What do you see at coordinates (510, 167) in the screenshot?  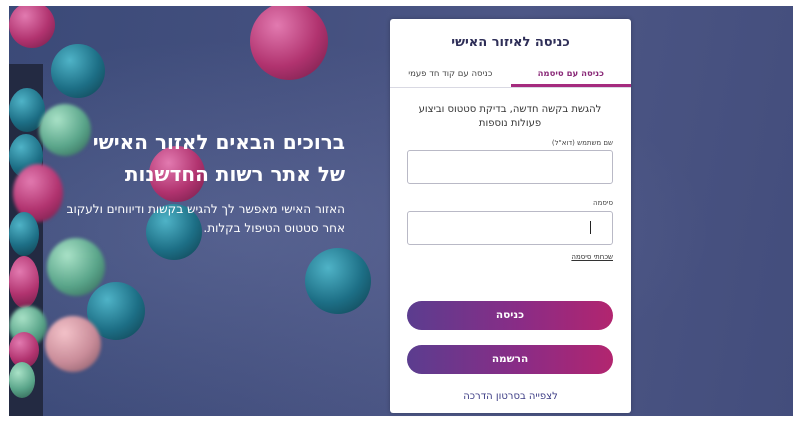 I see `username-input` at bounding box center [510, 167].